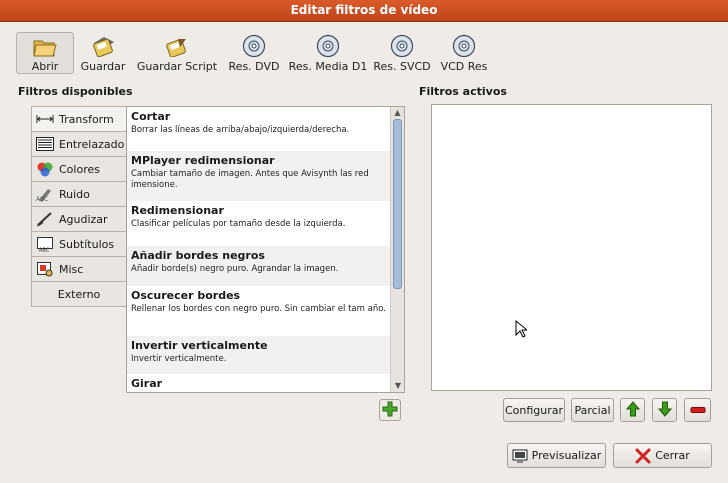  What do you see at coordinates (45, 144) in the screenshot?
I see `interlace-icon` at bounding box center [45, 144].